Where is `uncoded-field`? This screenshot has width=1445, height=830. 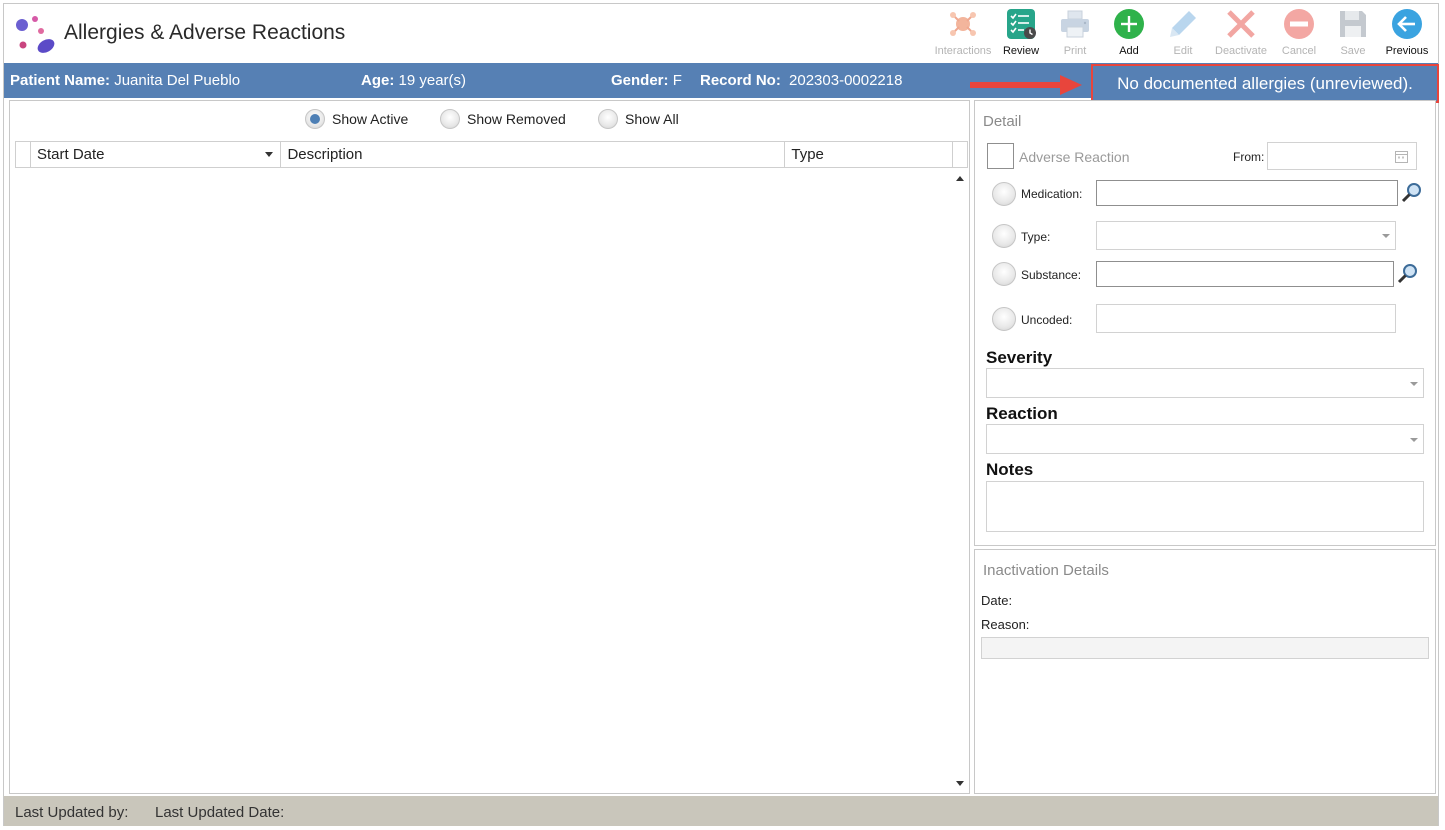 uncoded-field is located at coordinates (1246, 318).